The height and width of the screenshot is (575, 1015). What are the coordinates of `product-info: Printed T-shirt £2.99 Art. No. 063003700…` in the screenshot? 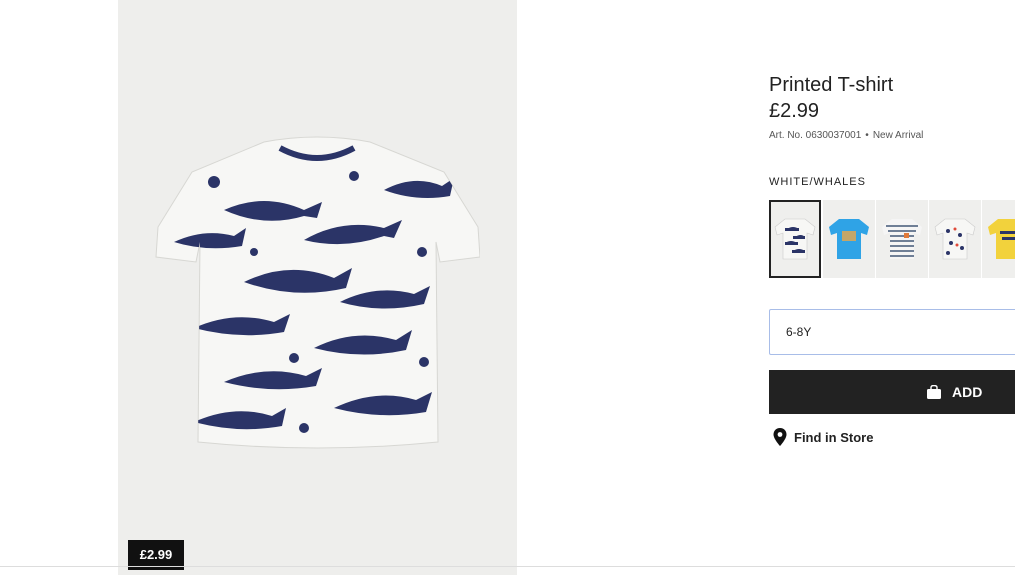 It's located at (892, 130).